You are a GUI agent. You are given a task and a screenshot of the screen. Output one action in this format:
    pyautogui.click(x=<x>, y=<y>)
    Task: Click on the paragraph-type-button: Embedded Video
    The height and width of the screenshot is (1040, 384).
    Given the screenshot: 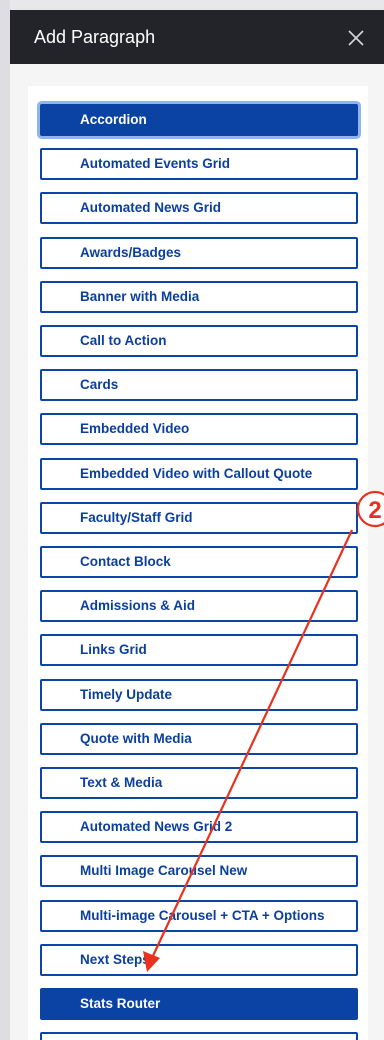 What is the action you would take?
    pyautogui.click(x=199, y=429)
    